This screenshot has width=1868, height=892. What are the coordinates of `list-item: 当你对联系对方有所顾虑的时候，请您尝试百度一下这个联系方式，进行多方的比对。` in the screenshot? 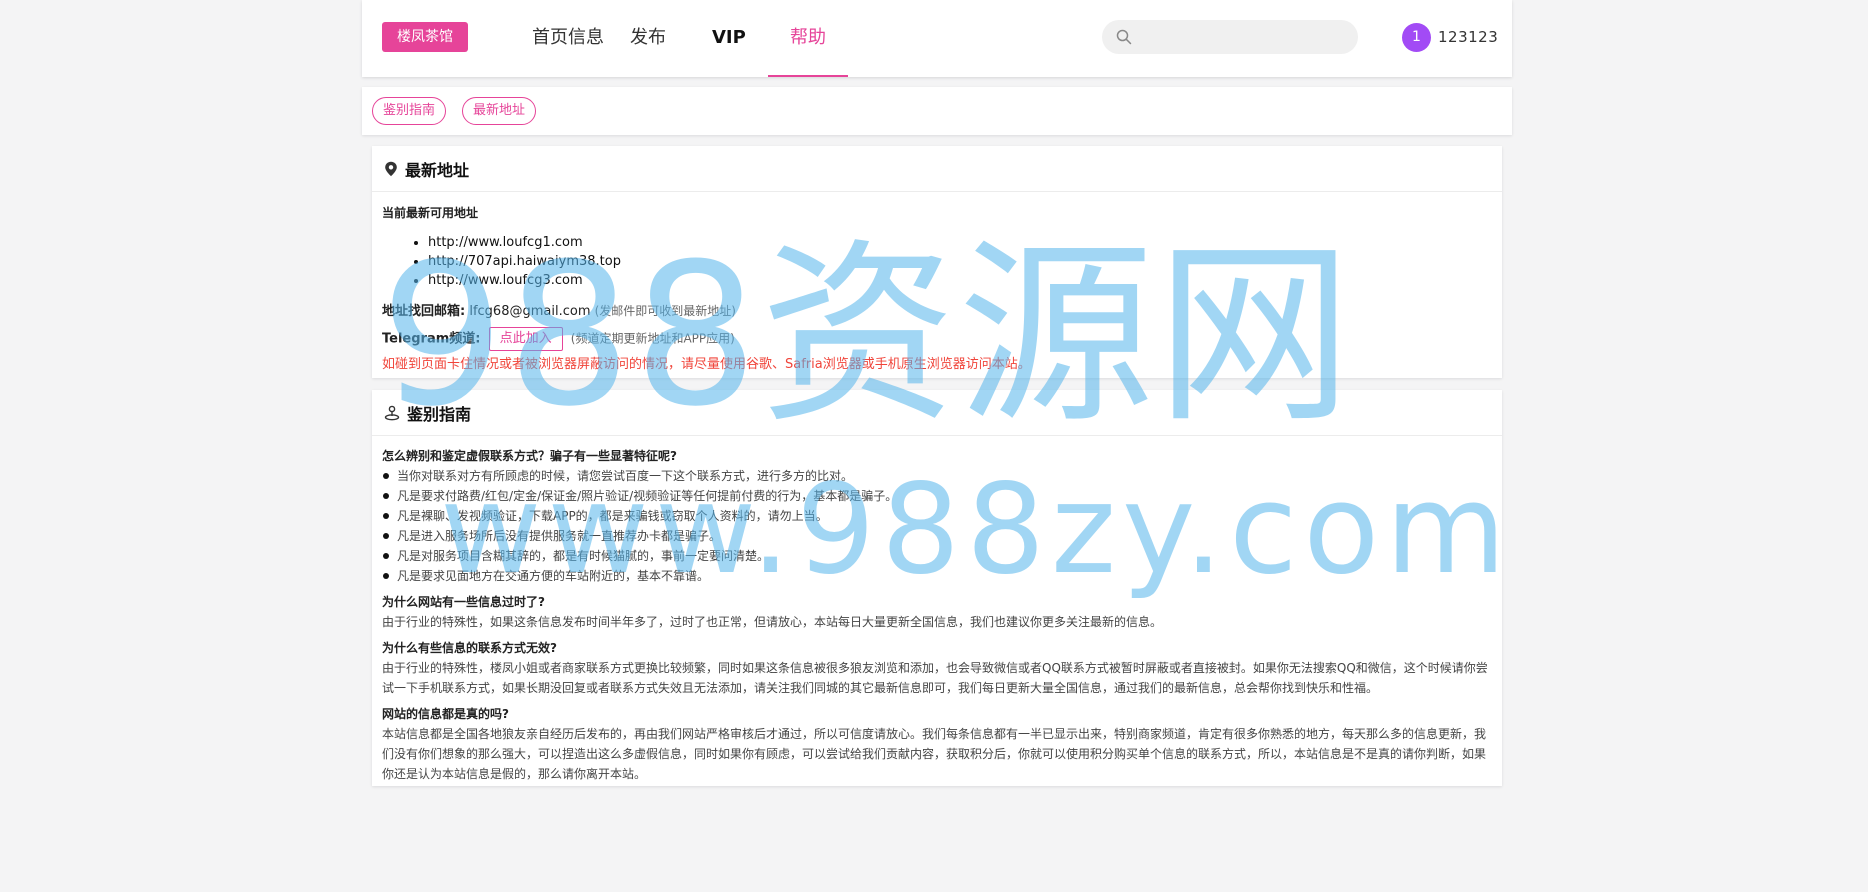 It's located at (937, 476).